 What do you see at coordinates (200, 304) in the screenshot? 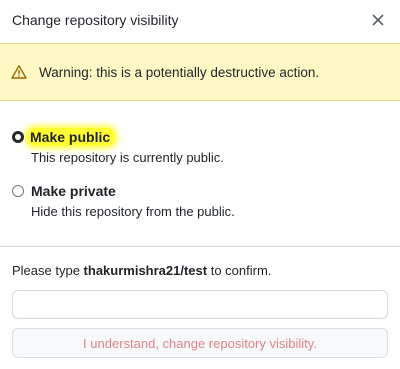
I see `confirm-input` at bounding box center [200, 304].